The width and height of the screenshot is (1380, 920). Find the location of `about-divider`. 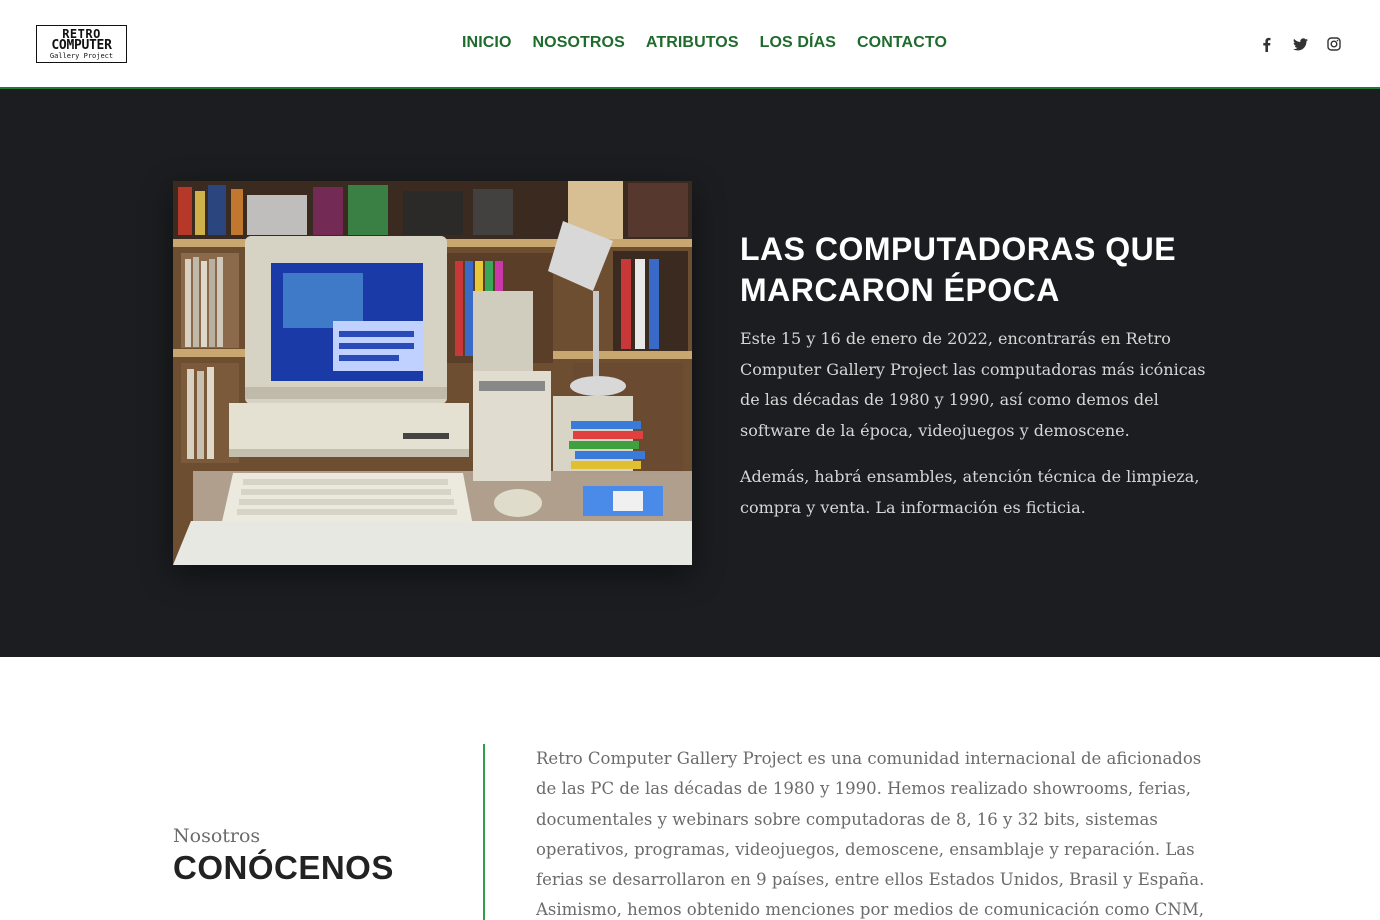

about-divider is located at coordinates (484, 832).